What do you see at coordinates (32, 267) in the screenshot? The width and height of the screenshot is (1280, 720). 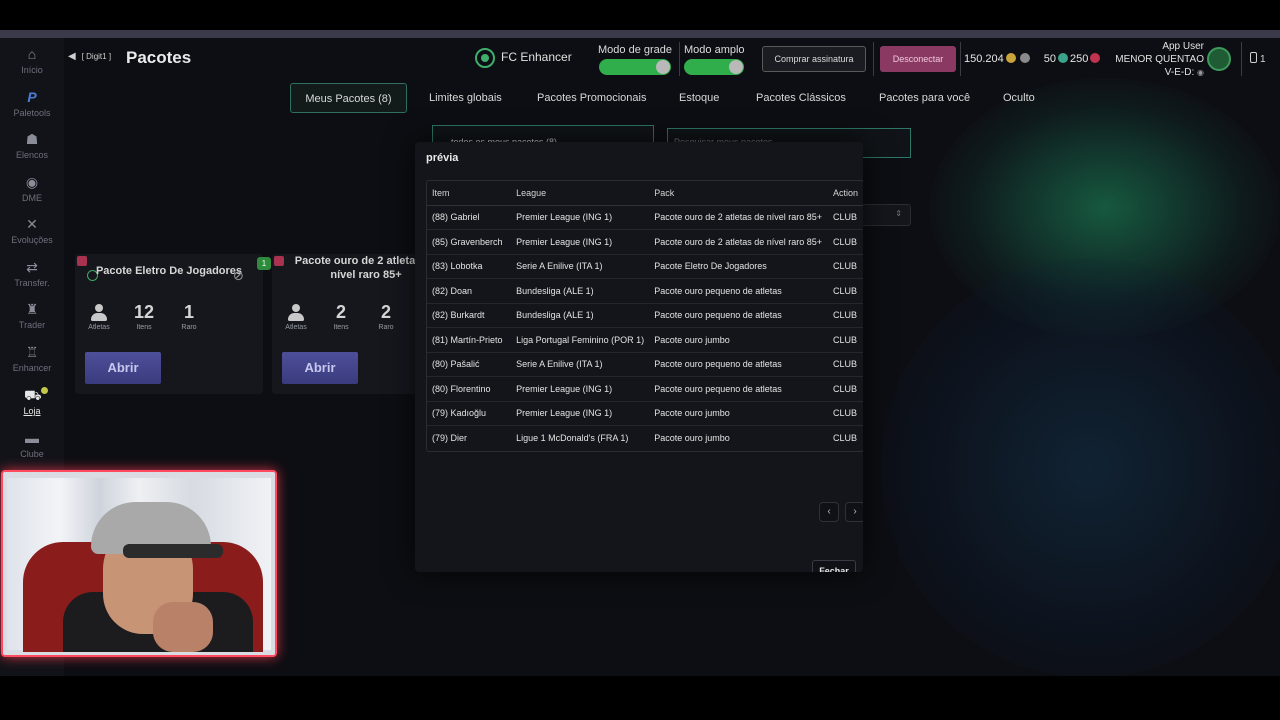 I see `transfer-icon: ⇄` at bounding box center [32, 267].